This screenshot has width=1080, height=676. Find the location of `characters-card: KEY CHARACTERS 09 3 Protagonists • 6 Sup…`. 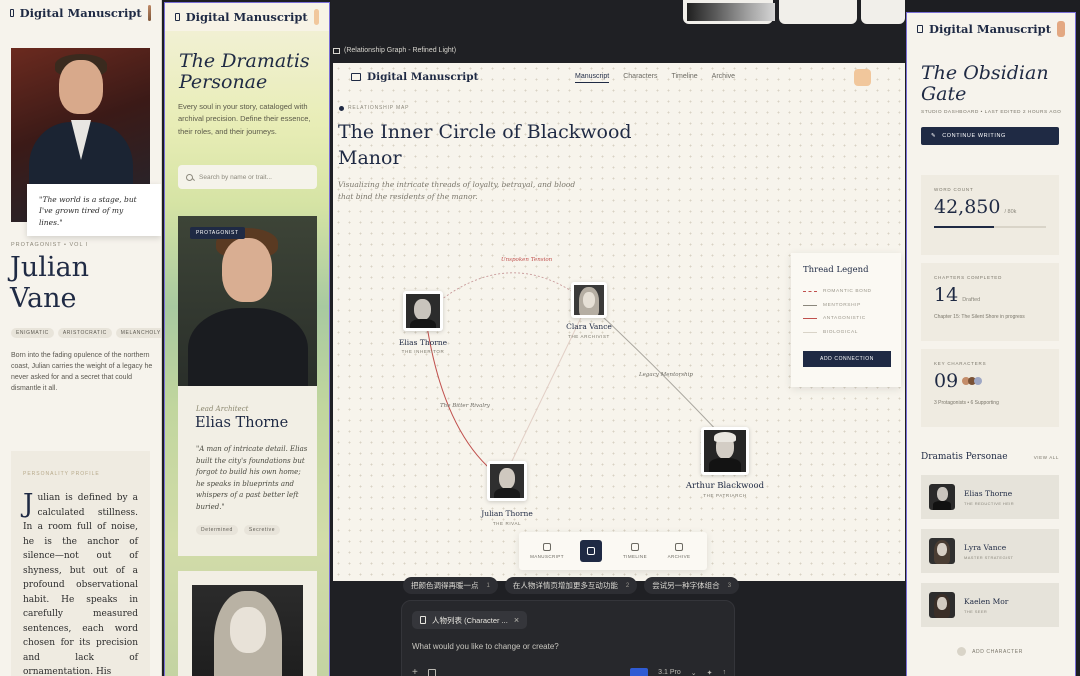

characters-card: KEY CHARACTERS 09 3 Protagonists • 6 Sup… is located at coordinates (990, 388).